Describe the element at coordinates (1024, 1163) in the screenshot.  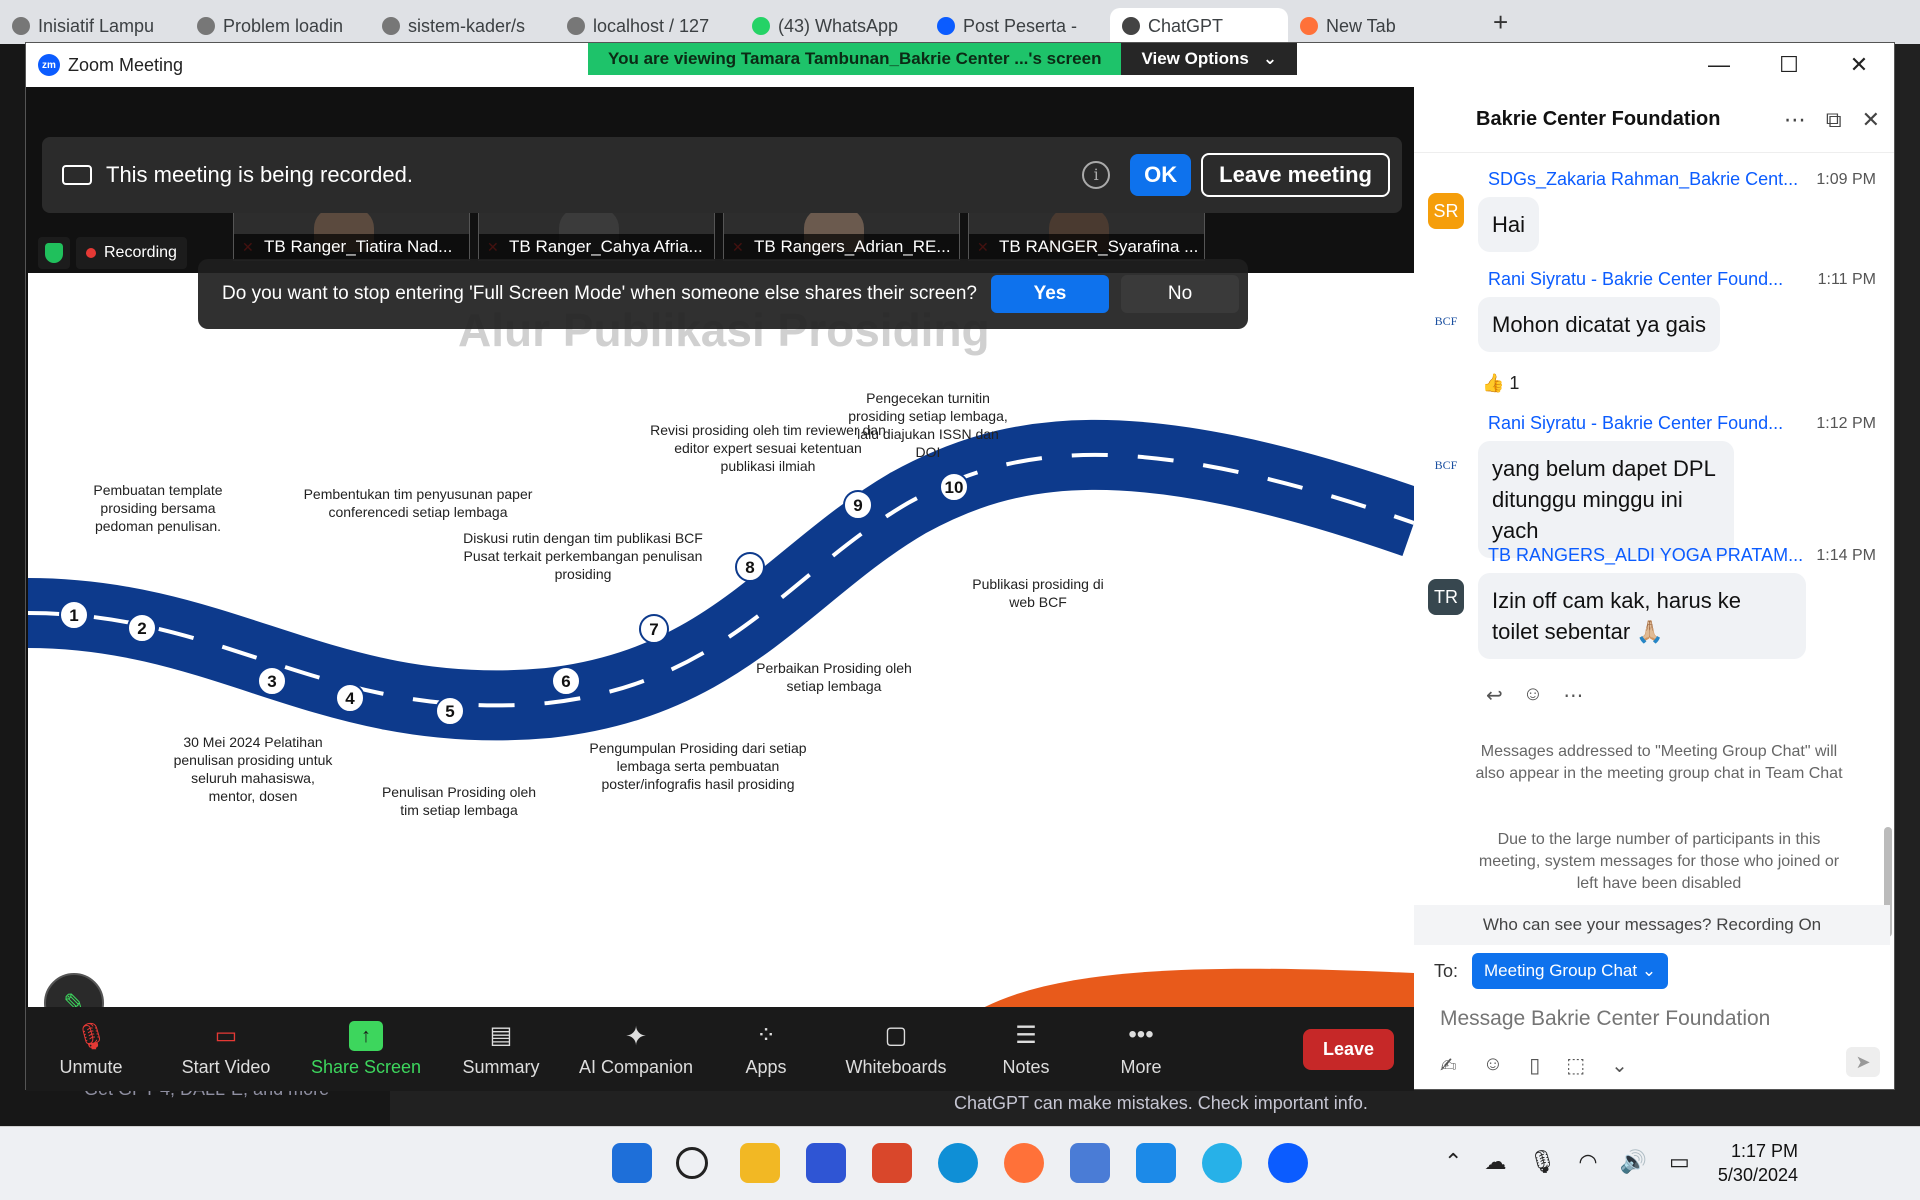
I see `firefox-icon` at that location.